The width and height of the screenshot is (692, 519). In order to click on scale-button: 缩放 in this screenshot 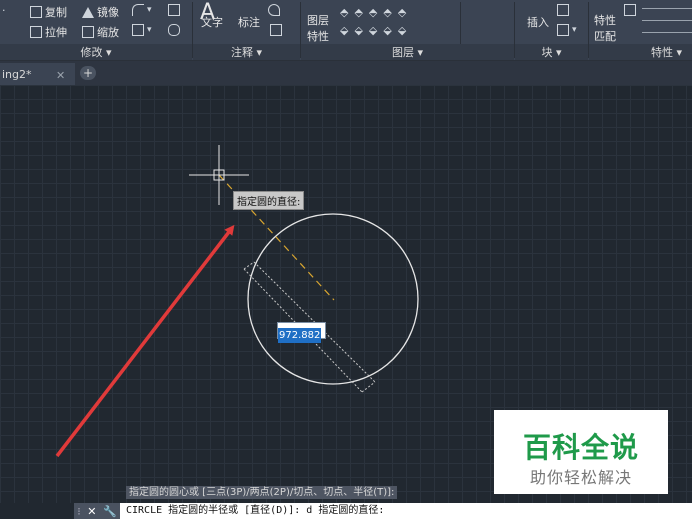, I will do `click(100, 32)`.